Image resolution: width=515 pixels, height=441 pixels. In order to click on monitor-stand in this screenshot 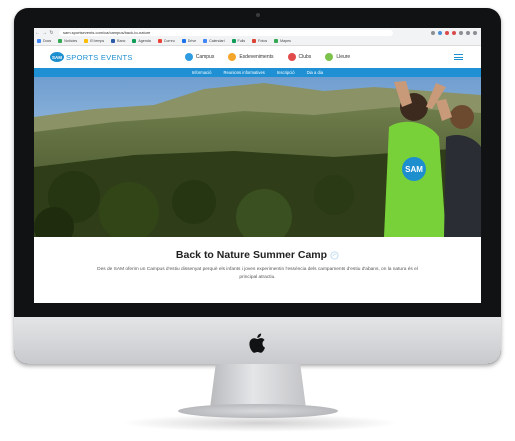, I will do `click(258, 386)`.